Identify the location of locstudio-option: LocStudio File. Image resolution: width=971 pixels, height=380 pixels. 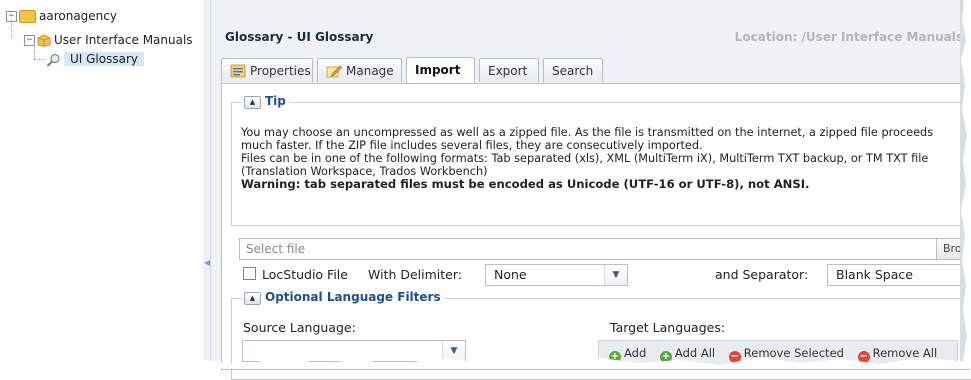
(295, 275).